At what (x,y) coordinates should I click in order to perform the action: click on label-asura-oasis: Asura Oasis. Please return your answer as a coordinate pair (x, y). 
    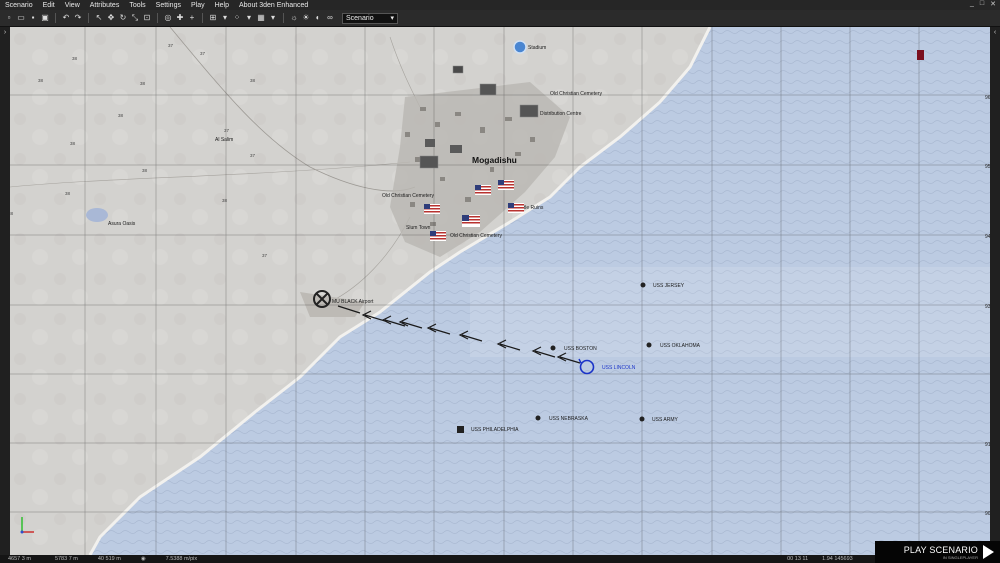
    Looking at the image, I should click on (122, 224).